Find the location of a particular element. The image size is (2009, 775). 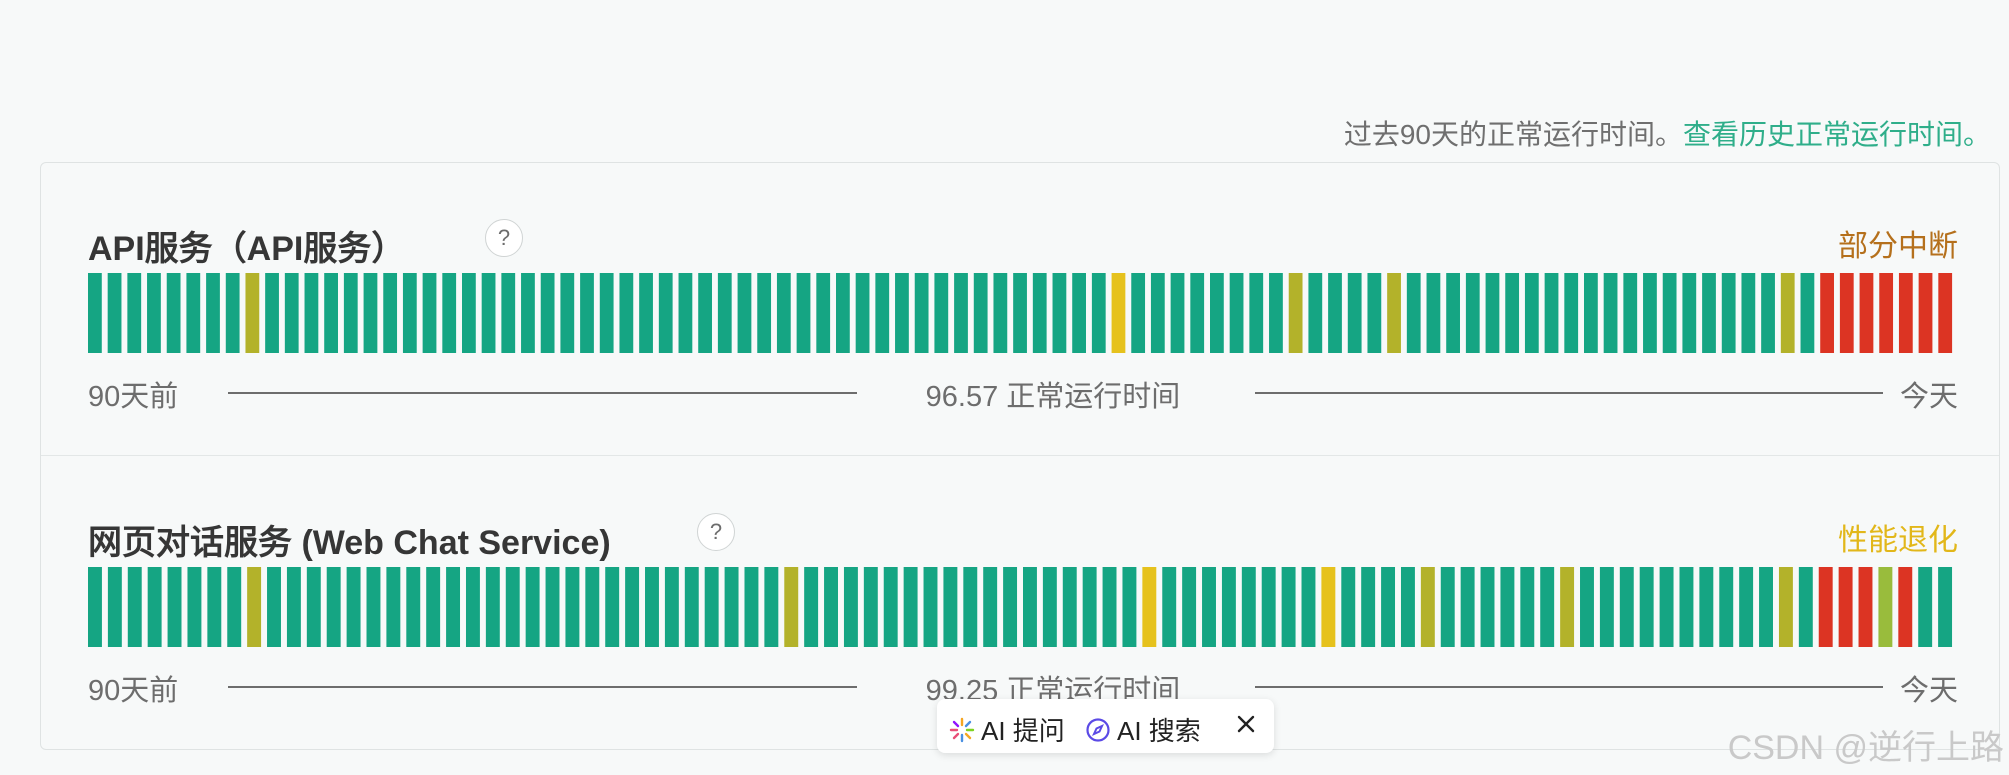

ai-ask-button: AI 提问 is located at coordinates (1007, 729).